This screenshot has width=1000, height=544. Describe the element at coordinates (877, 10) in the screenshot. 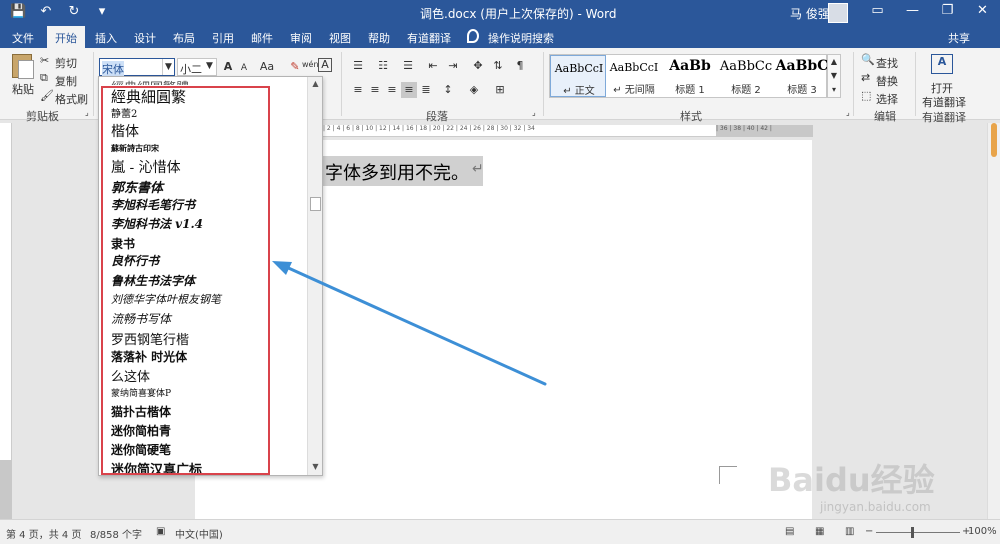

I see `ribbon-display-icon: ▭` at that location.